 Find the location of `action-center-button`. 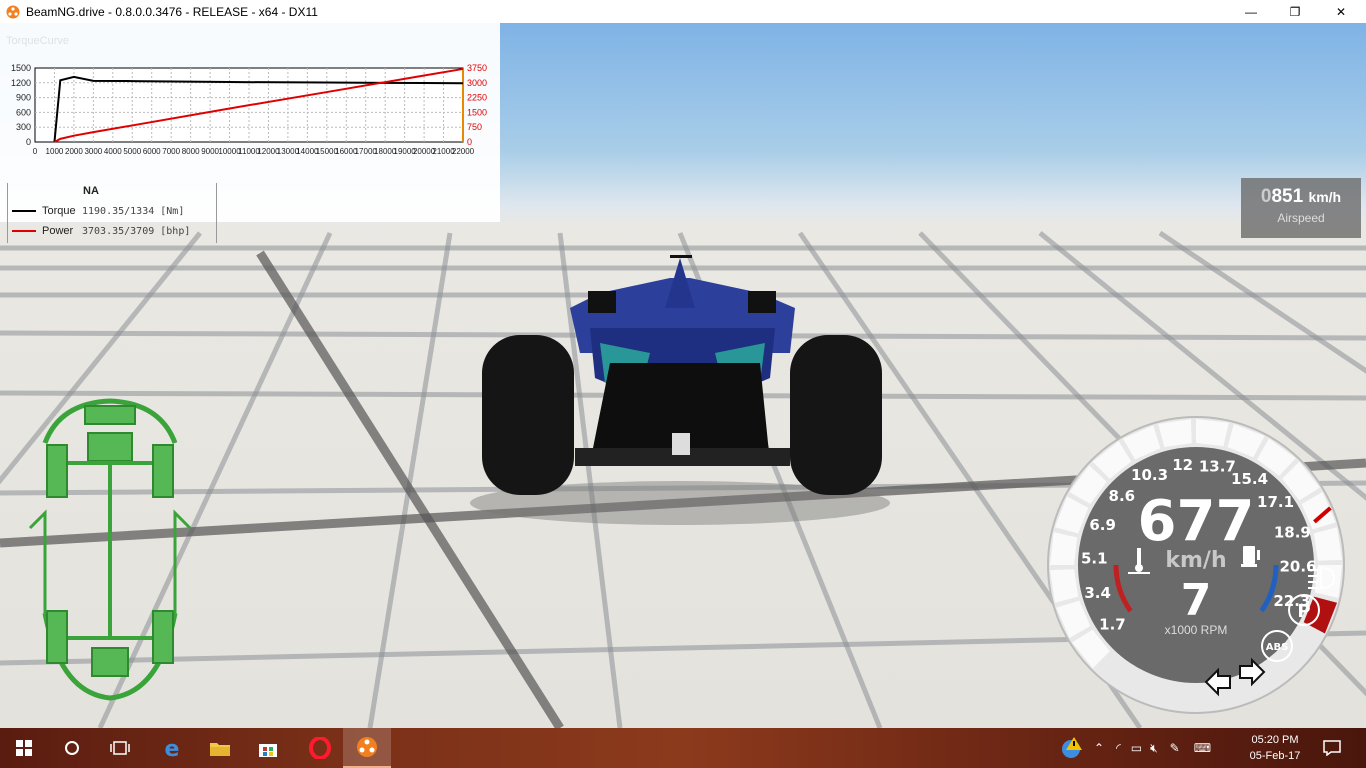

action-center-button is located at coordinates (1332, 748).